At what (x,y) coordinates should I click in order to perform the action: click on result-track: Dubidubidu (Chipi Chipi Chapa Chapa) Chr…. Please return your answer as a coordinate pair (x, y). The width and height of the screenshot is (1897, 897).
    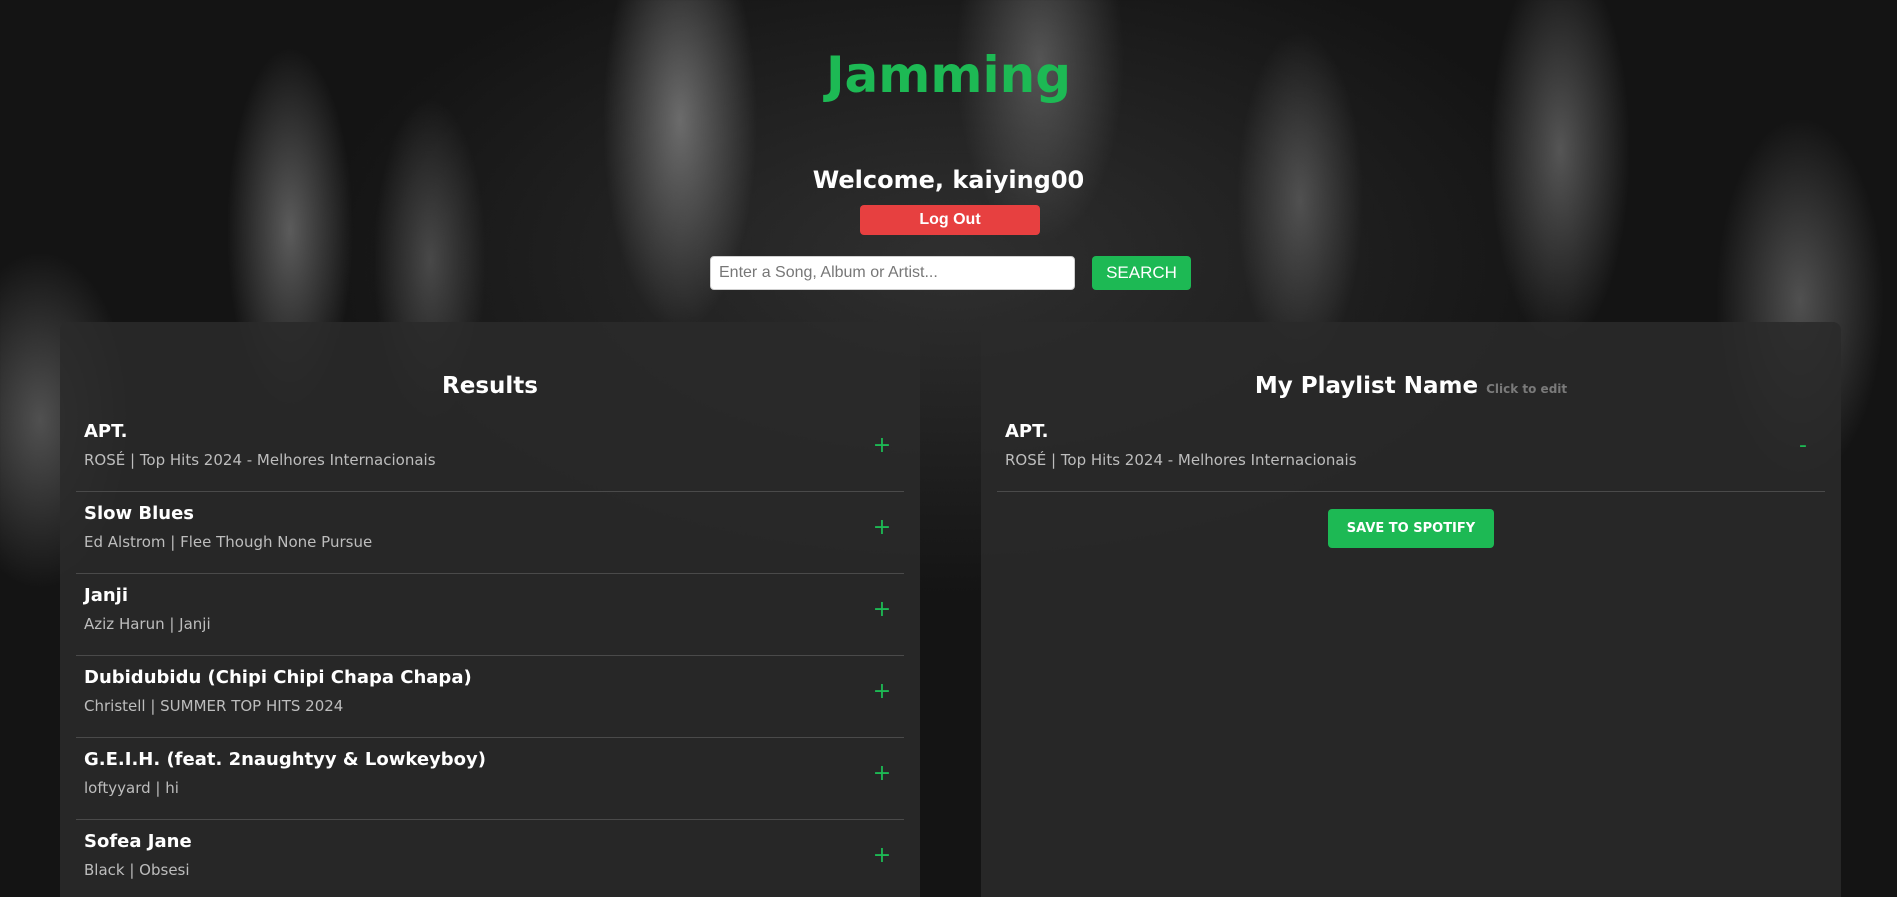
    Looking at the image, I should click on (490, 697).